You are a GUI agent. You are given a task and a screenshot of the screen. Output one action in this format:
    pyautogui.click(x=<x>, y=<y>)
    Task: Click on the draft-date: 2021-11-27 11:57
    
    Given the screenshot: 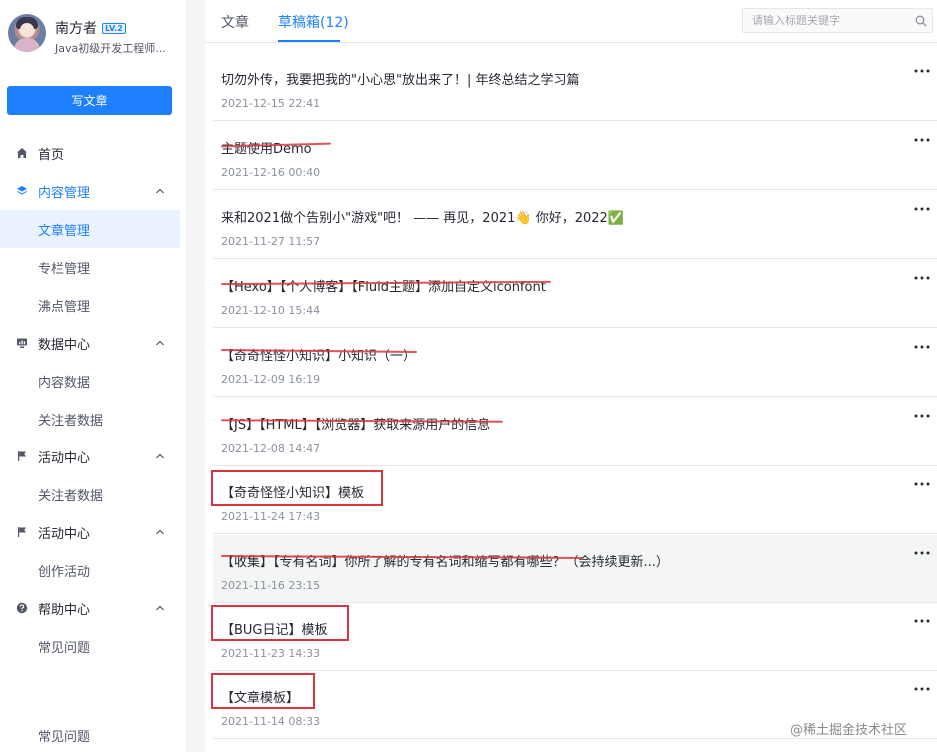 What is the action you would take?
    pyautogui.click(x=271, y=241)
    